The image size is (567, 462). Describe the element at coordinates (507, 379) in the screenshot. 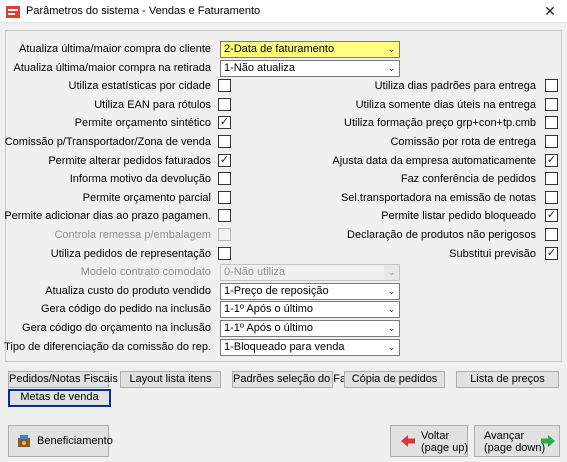

I see `lista-precos-button: Lista de preços` at that location.